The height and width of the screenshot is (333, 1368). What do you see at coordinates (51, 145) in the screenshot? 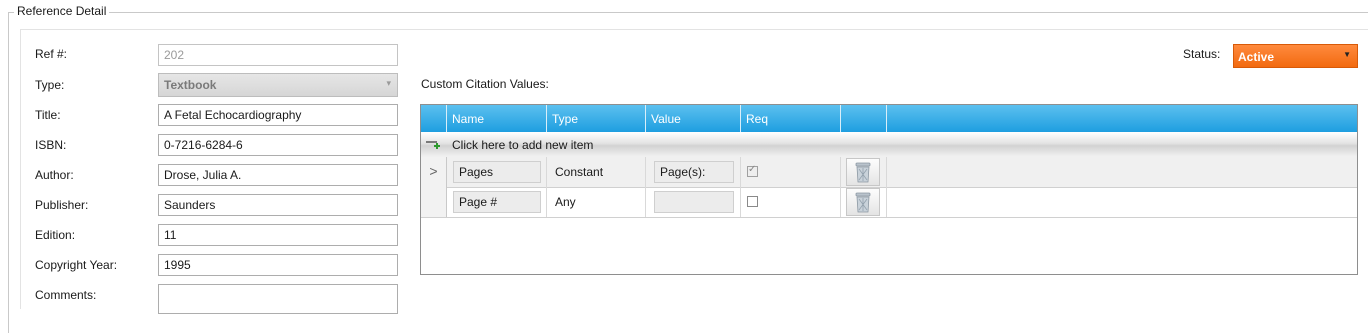
I see `isbn-label: ISBN:` at bounding box center [51, 145].